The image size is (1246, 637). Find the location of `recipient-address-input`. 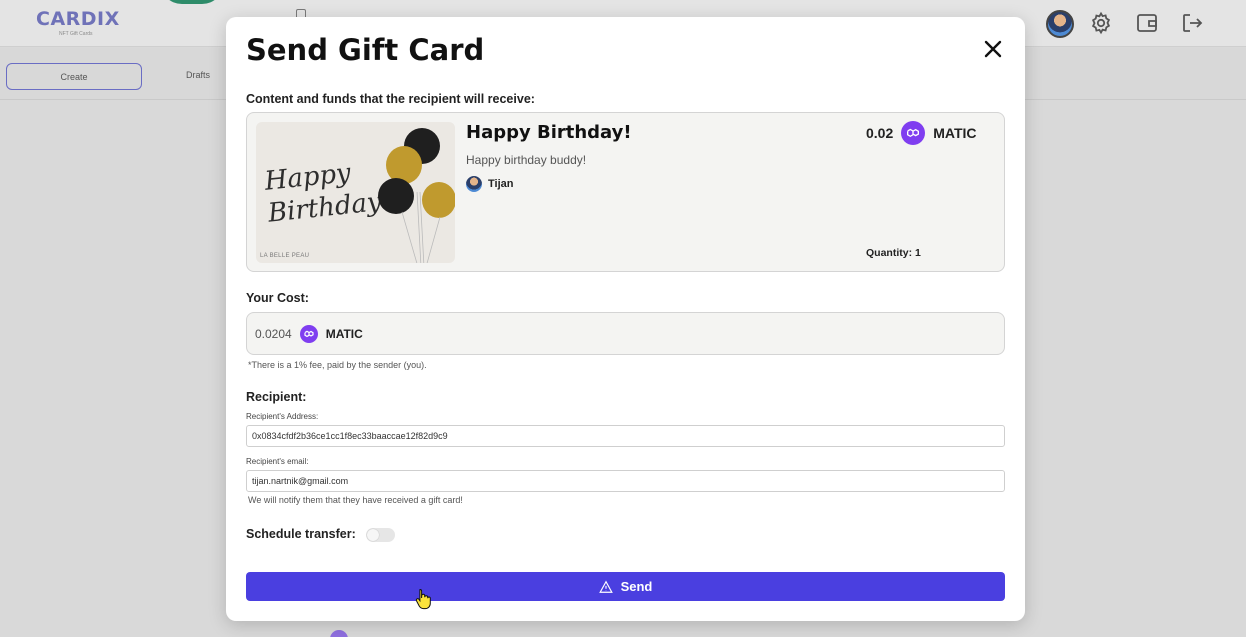

recipient-address-input is located at coordinates (625, 436).